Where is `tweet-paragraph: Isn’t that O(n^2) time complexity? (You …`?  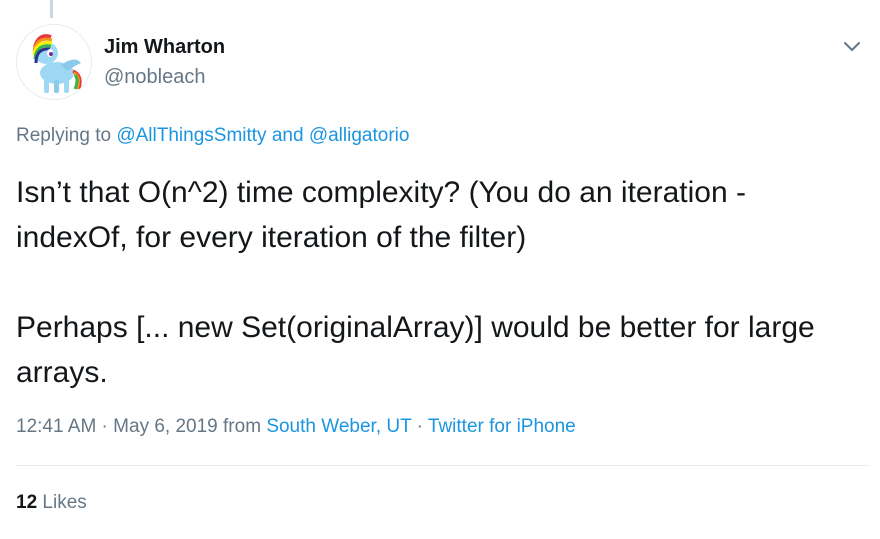
tweet-paragraph: Isn’t that O(n^2) time complexity? (You … is located at coordinates (381, 215).